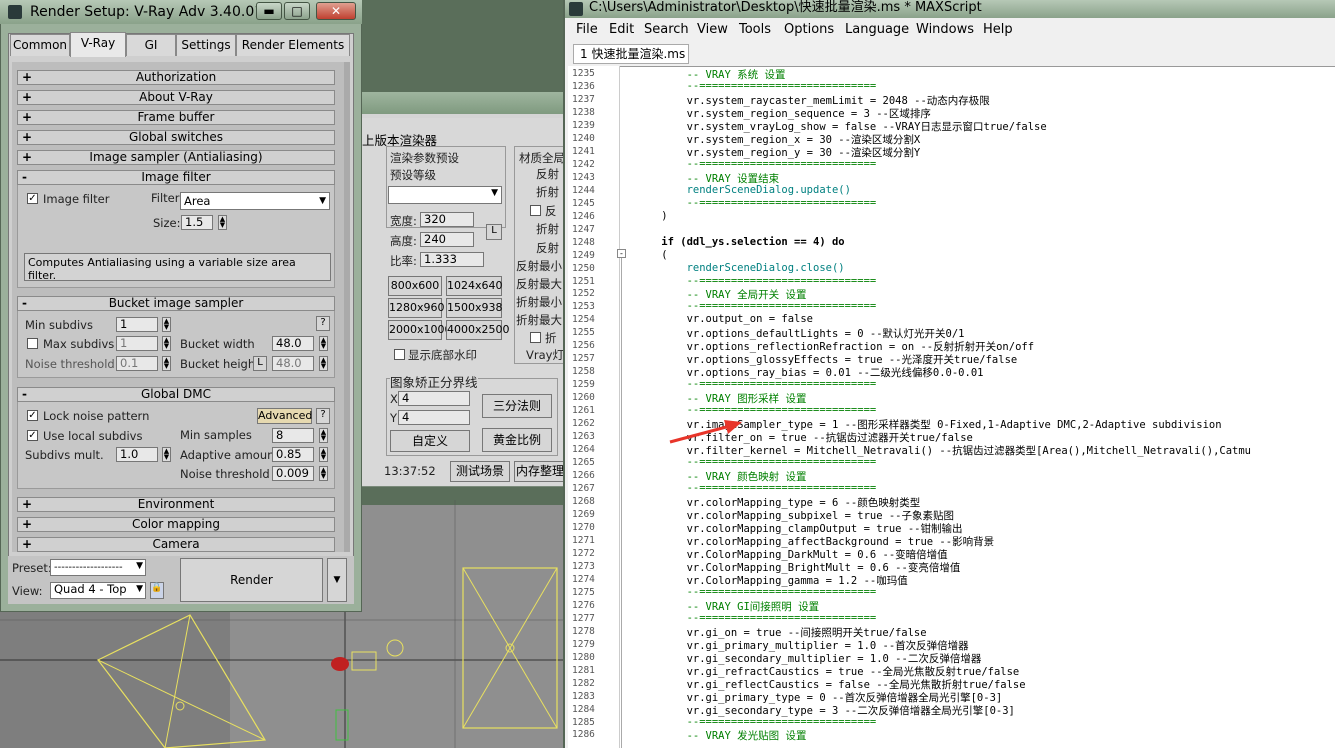  What do you see at coordinates (98, 590) in the screenshot?
I see `view-select: Quad 4 - Top ▼` at bounding box center [98, 590].